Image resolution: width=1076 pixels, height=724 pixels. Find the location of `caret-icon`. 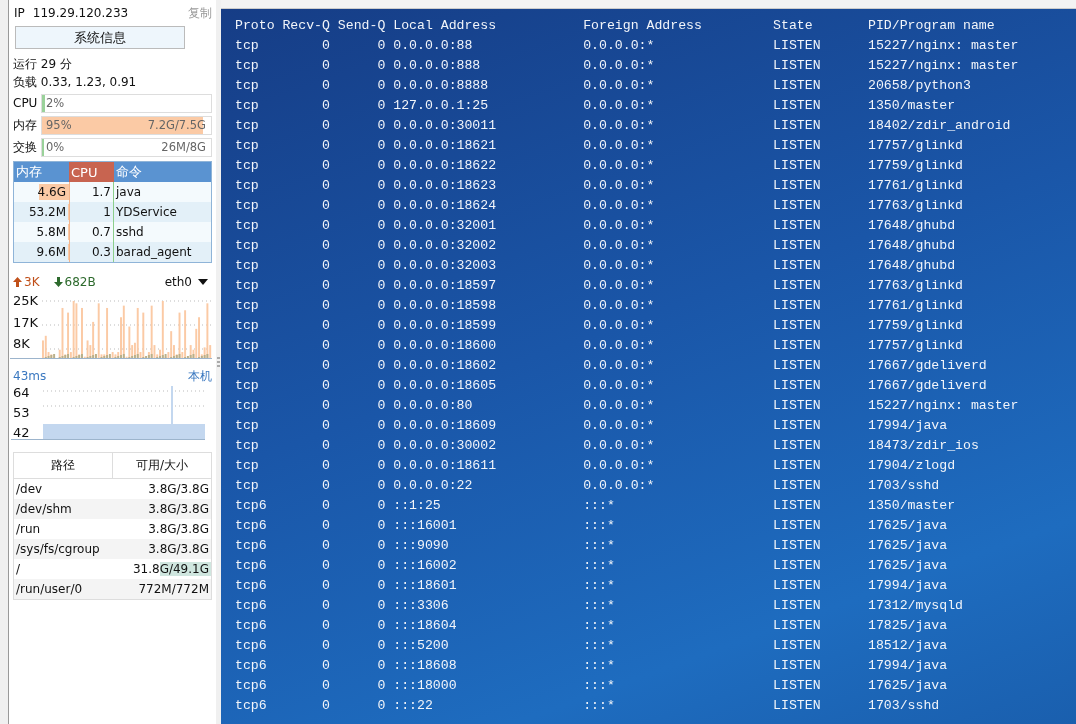

caret-icon is located at coordinates (203, 282).